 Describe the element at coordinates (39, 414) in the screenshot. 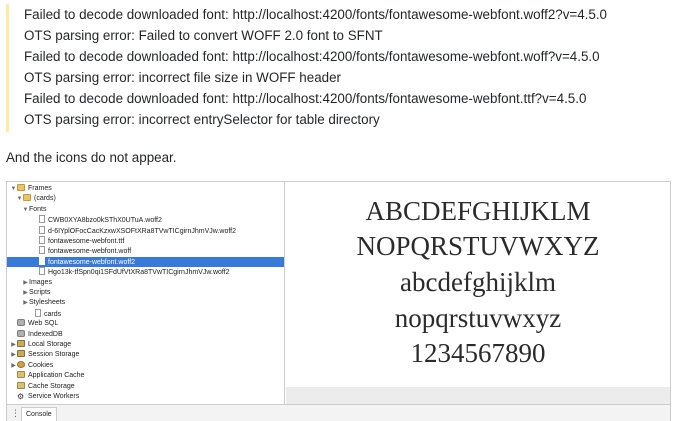

I see `tab-console: Console` at that location.